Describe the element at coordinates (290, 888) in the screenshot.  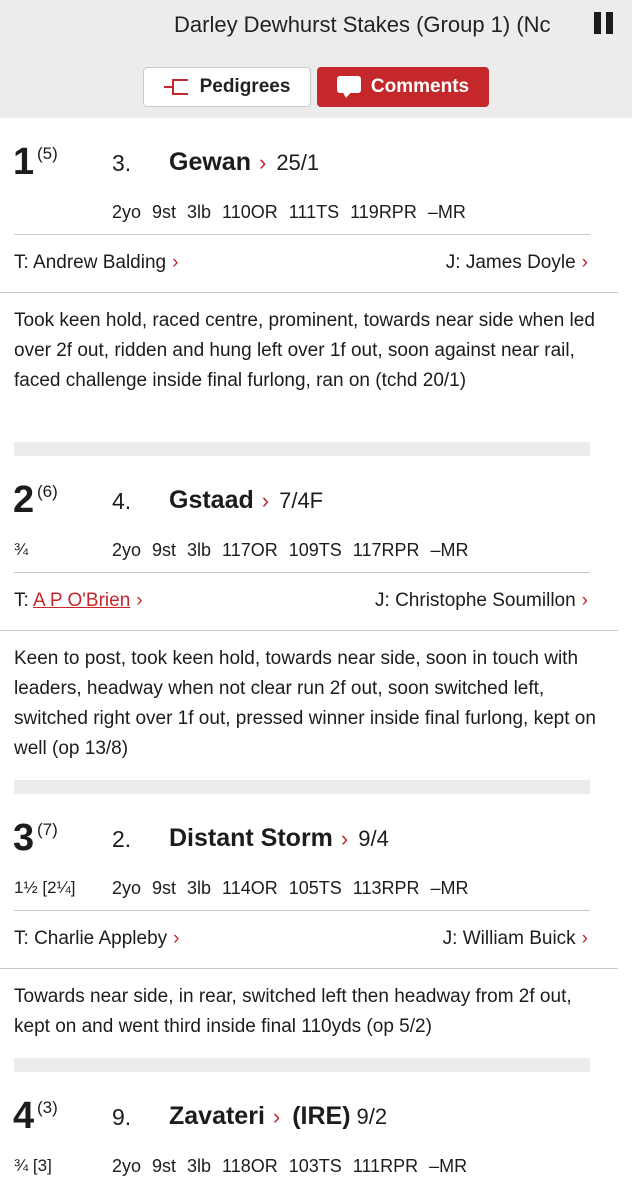
I see `runner-stats: 2yo 9st 3lb 114OR 105TS 113RPR –MR` at that location.